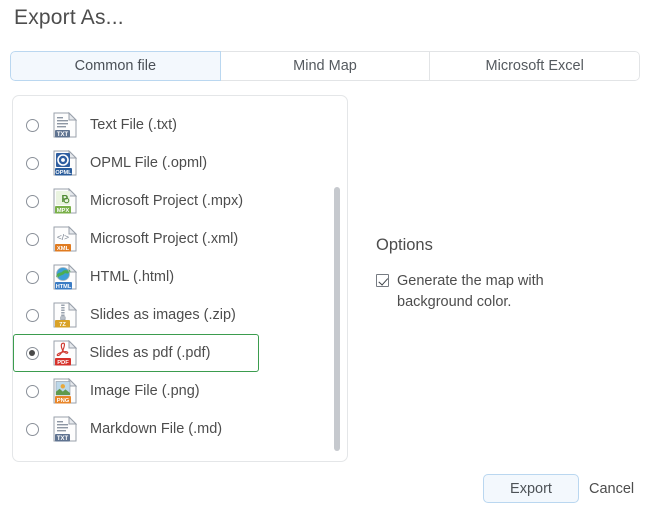 The height and width of the screenshot is (514, 650). What do you see at coordinates (167, 201) in the screenshot?
I see `list-item-label: Microsoft Project (.mpx)` at bounding box center [167, 201].